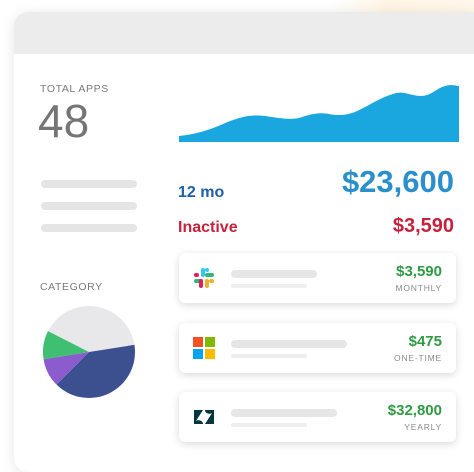 This screenshot has height=472, width=474. I want to click on app-price: $3,590, so click(419, 271).